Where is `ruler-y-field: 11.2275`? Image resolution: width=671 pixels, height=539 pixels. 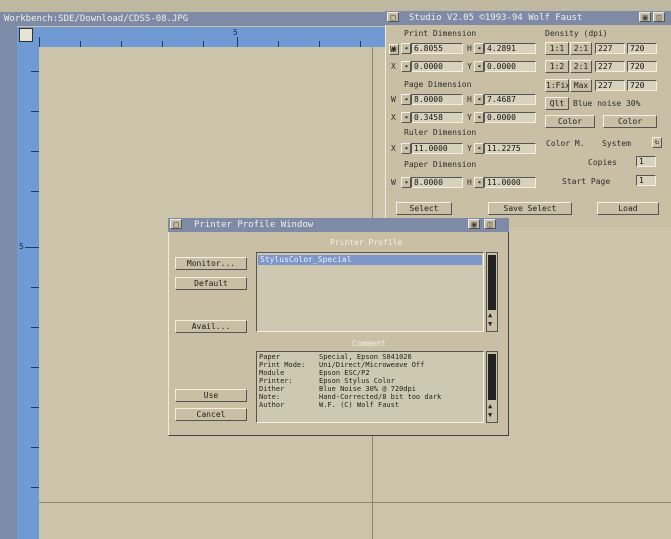 ruler-y-field: 11.2275 is located at coordinates (510, 148).